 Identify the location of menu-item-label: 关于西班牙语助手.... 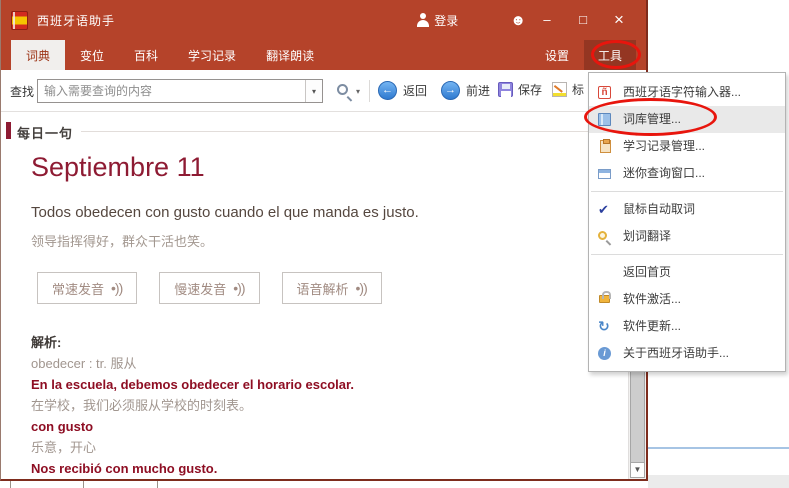
(676, 353).